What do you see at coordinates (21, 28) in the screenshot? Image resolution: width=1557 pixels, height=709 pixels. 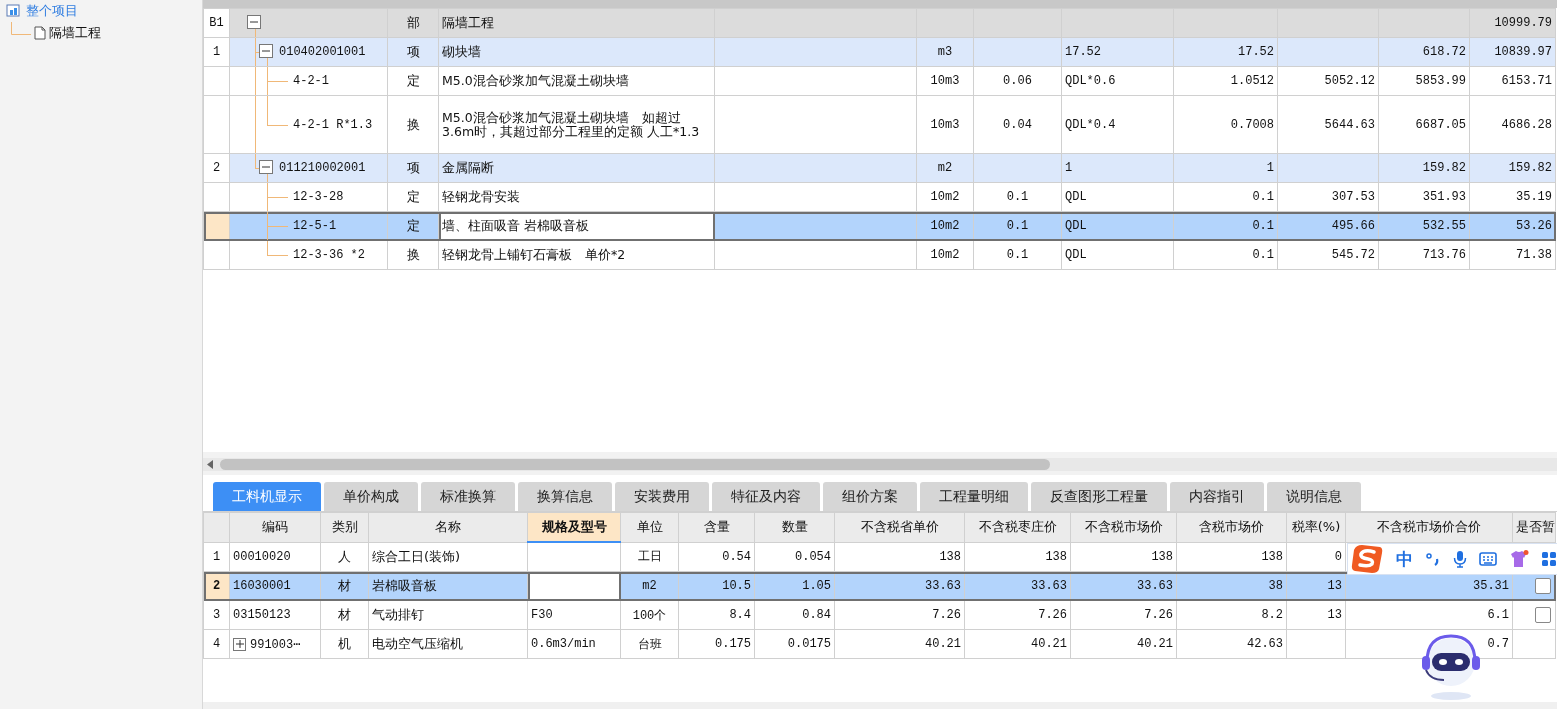 I see `tree-line` at bounding box center [21, 28].